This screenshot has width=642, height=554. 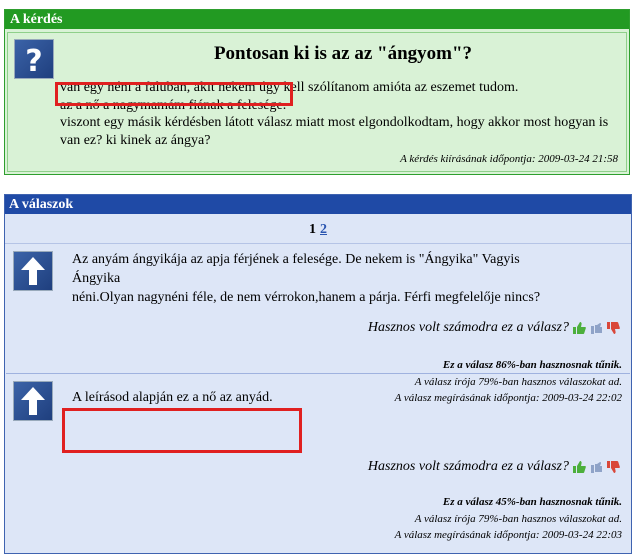 What do you see at coordinates (532, 502) in the screenshot?
I see `helpfulness-percent: Ez a válasz 45%-ban hasznosnak tűnik.` at bounding box center [532, 502].